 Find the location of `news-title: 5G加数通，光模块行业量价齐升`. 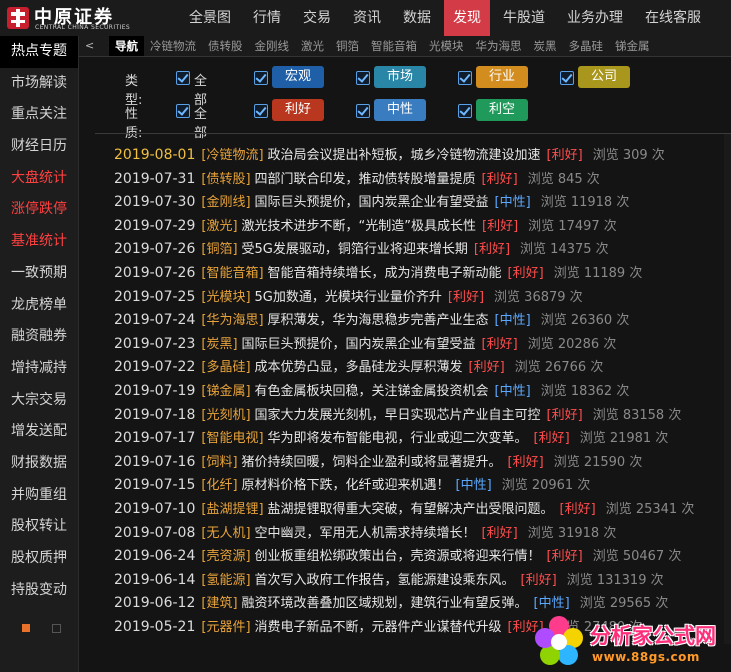

news-title: 5G加数通，光模块行业量价齐升 is located at coordinates (348, 297).